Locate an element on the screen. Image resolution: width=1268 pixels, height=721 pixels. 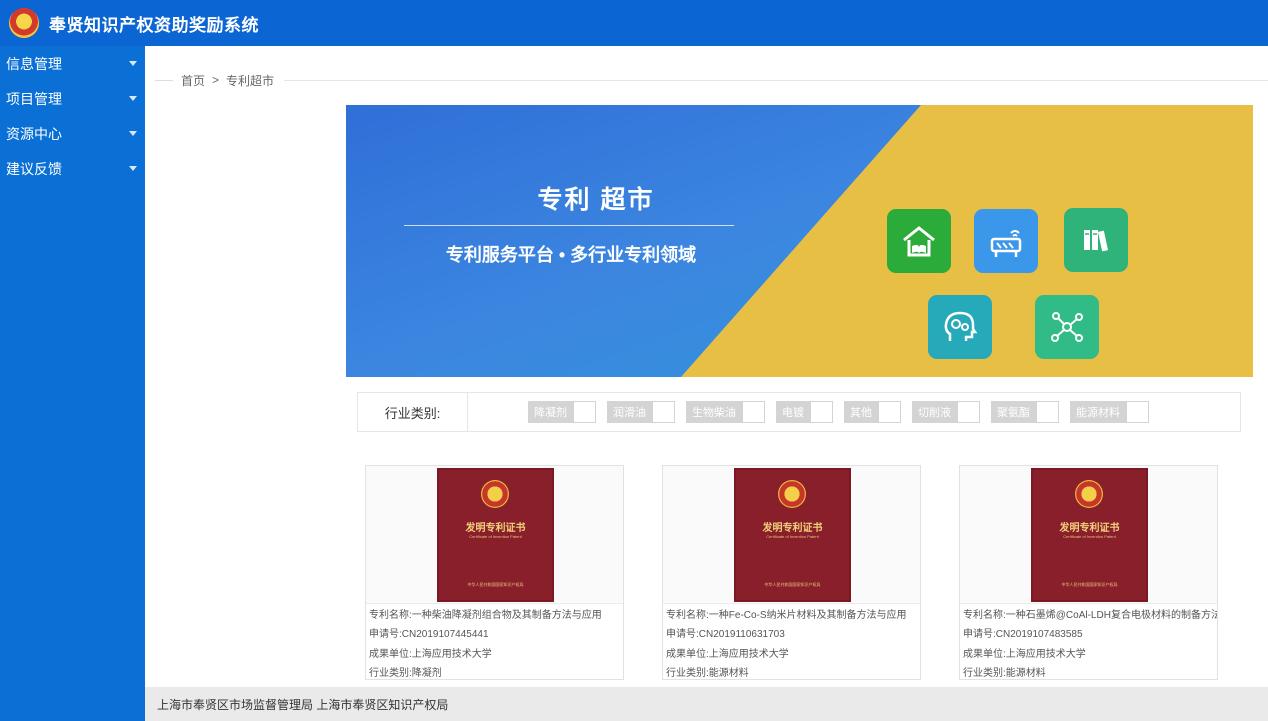
category-chip-list: 降凝剂 润滑油 生物柴油 电镀 其他 切削液 聚氨酯 能源材料 is located at coordinates (844, 412).